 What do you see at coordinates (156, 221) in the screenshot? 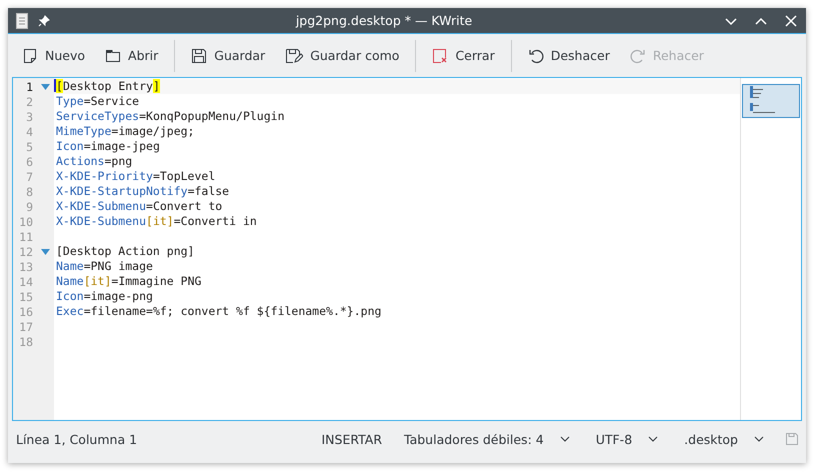
I see `code-line: X-KDE-Submenu[it]=Converti in` at bounding box center [156, 221].